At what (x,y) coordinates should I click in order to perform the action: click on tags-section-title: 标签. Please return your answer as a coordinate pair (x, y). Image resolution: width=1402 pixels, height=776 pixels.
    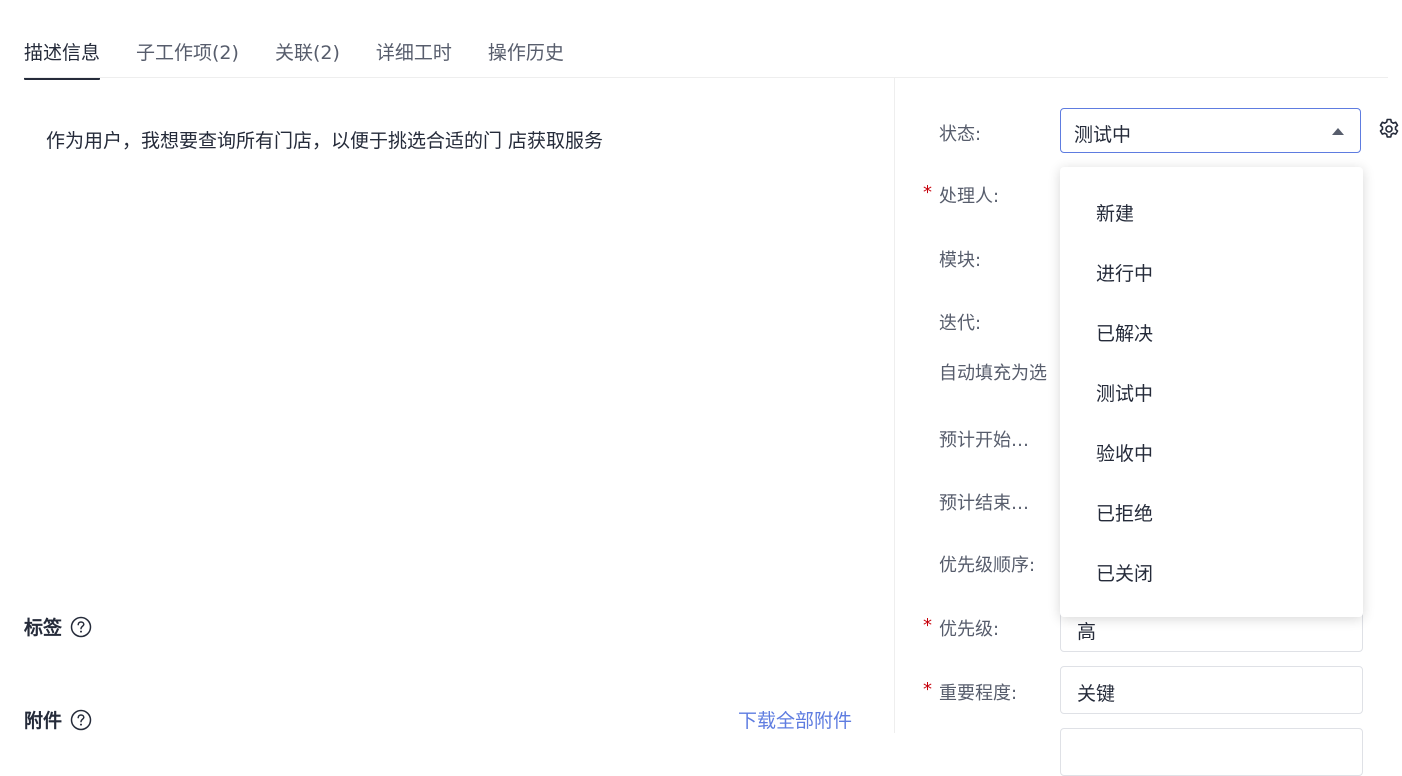
    Looking at the image, I should click on (58, 626).